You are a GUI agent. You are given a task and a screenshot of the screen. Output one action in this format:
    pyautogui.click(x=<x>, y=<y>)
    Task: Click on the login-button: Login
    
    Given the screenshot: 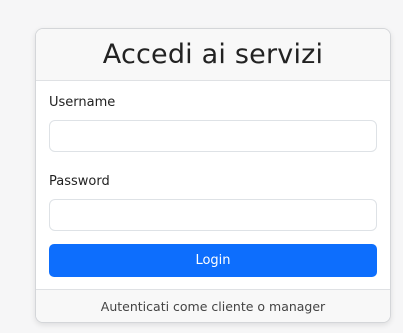 What is the action you would take?
    pyautogui.click(x=213, y=260)
    